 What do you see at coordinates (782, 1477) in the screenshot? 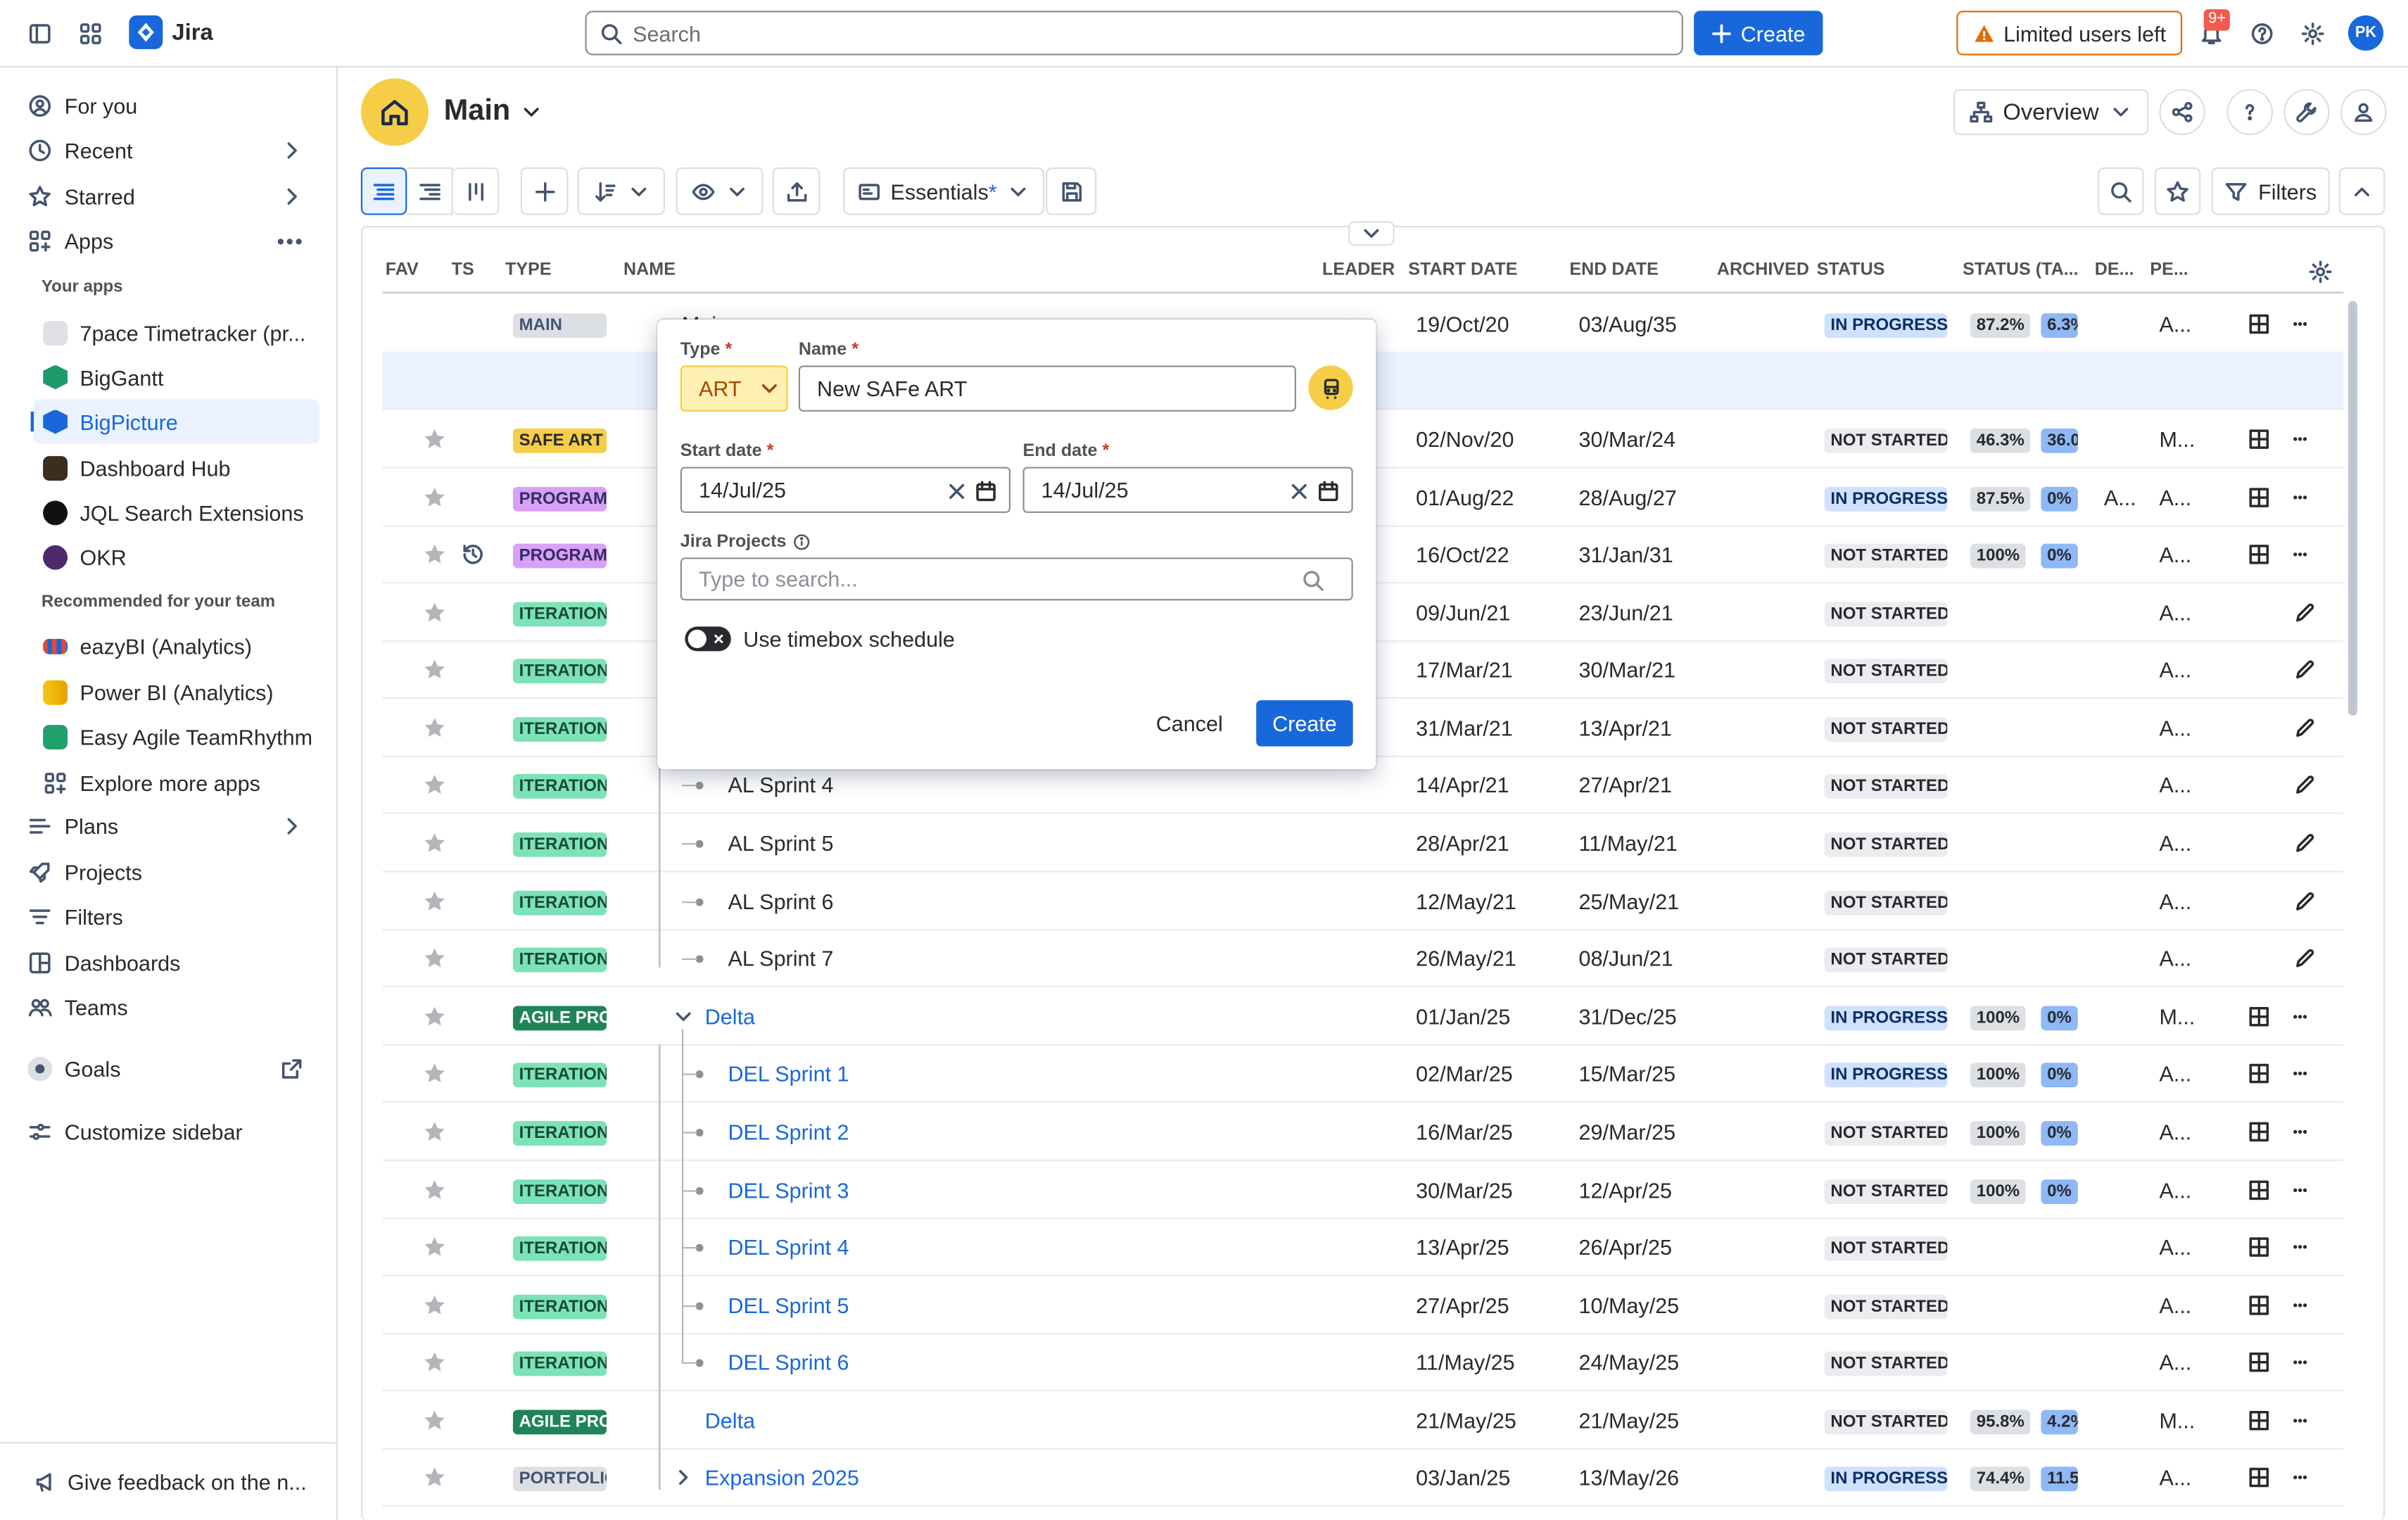
I see `item-name: Expansion 2025` at bounding box center [782, 1477].